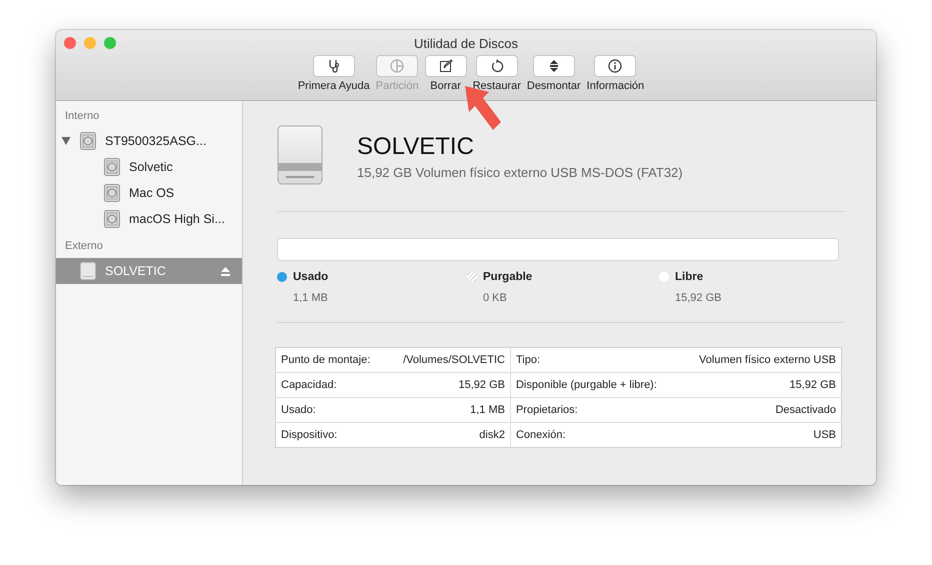 The image size is (932, 565). I want to click on toolbar-button: Desmontar, so click(553, 73).